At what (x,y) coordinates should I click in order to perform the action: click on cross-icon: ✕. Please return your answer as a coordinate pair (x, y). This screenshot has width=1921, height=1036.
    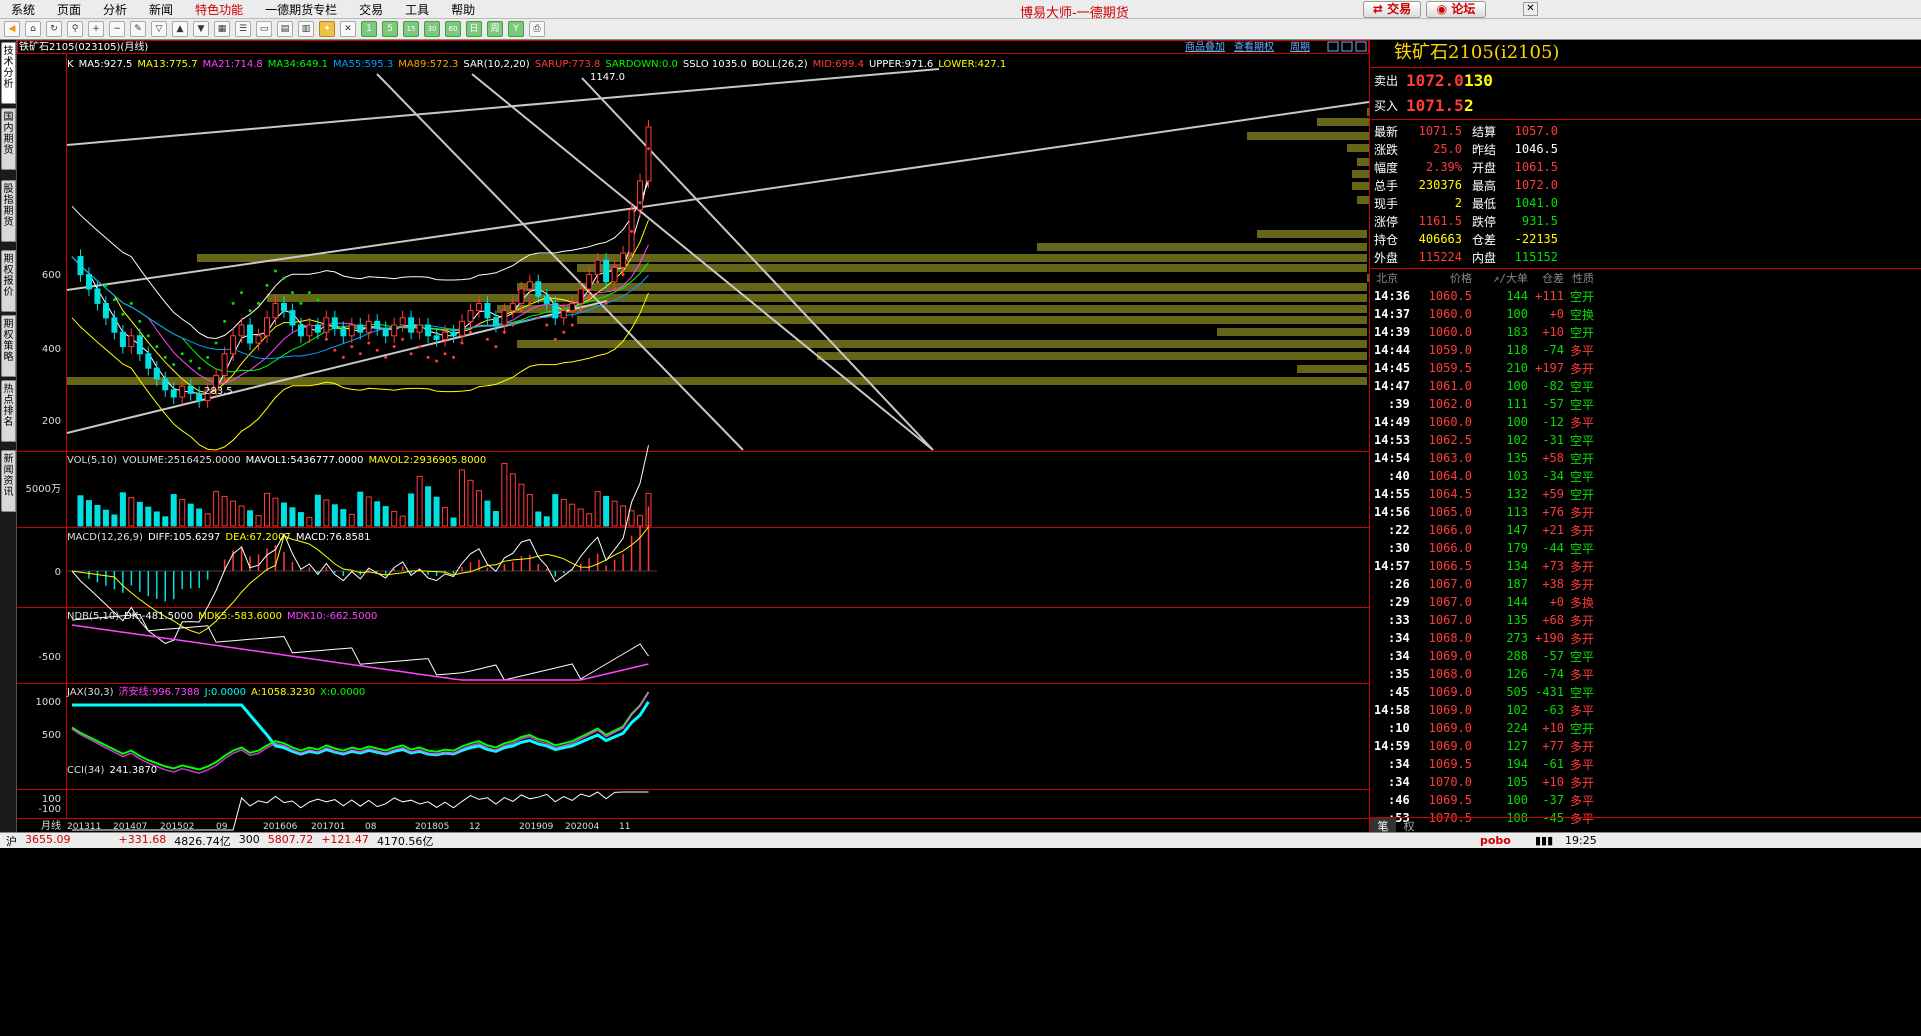
    Looking at the image, I should click on (348, 29).